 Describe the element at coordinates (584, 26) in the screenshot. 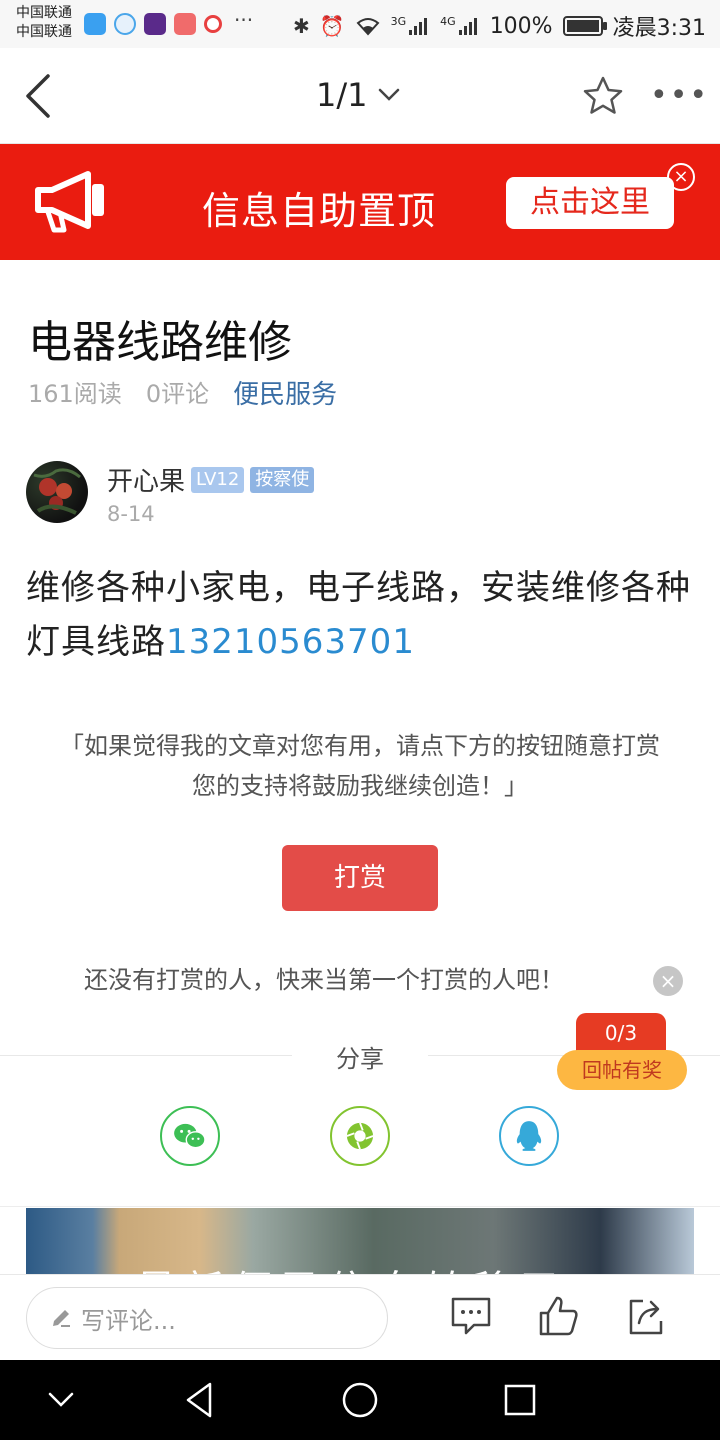

I see `battery-icon` at that location.